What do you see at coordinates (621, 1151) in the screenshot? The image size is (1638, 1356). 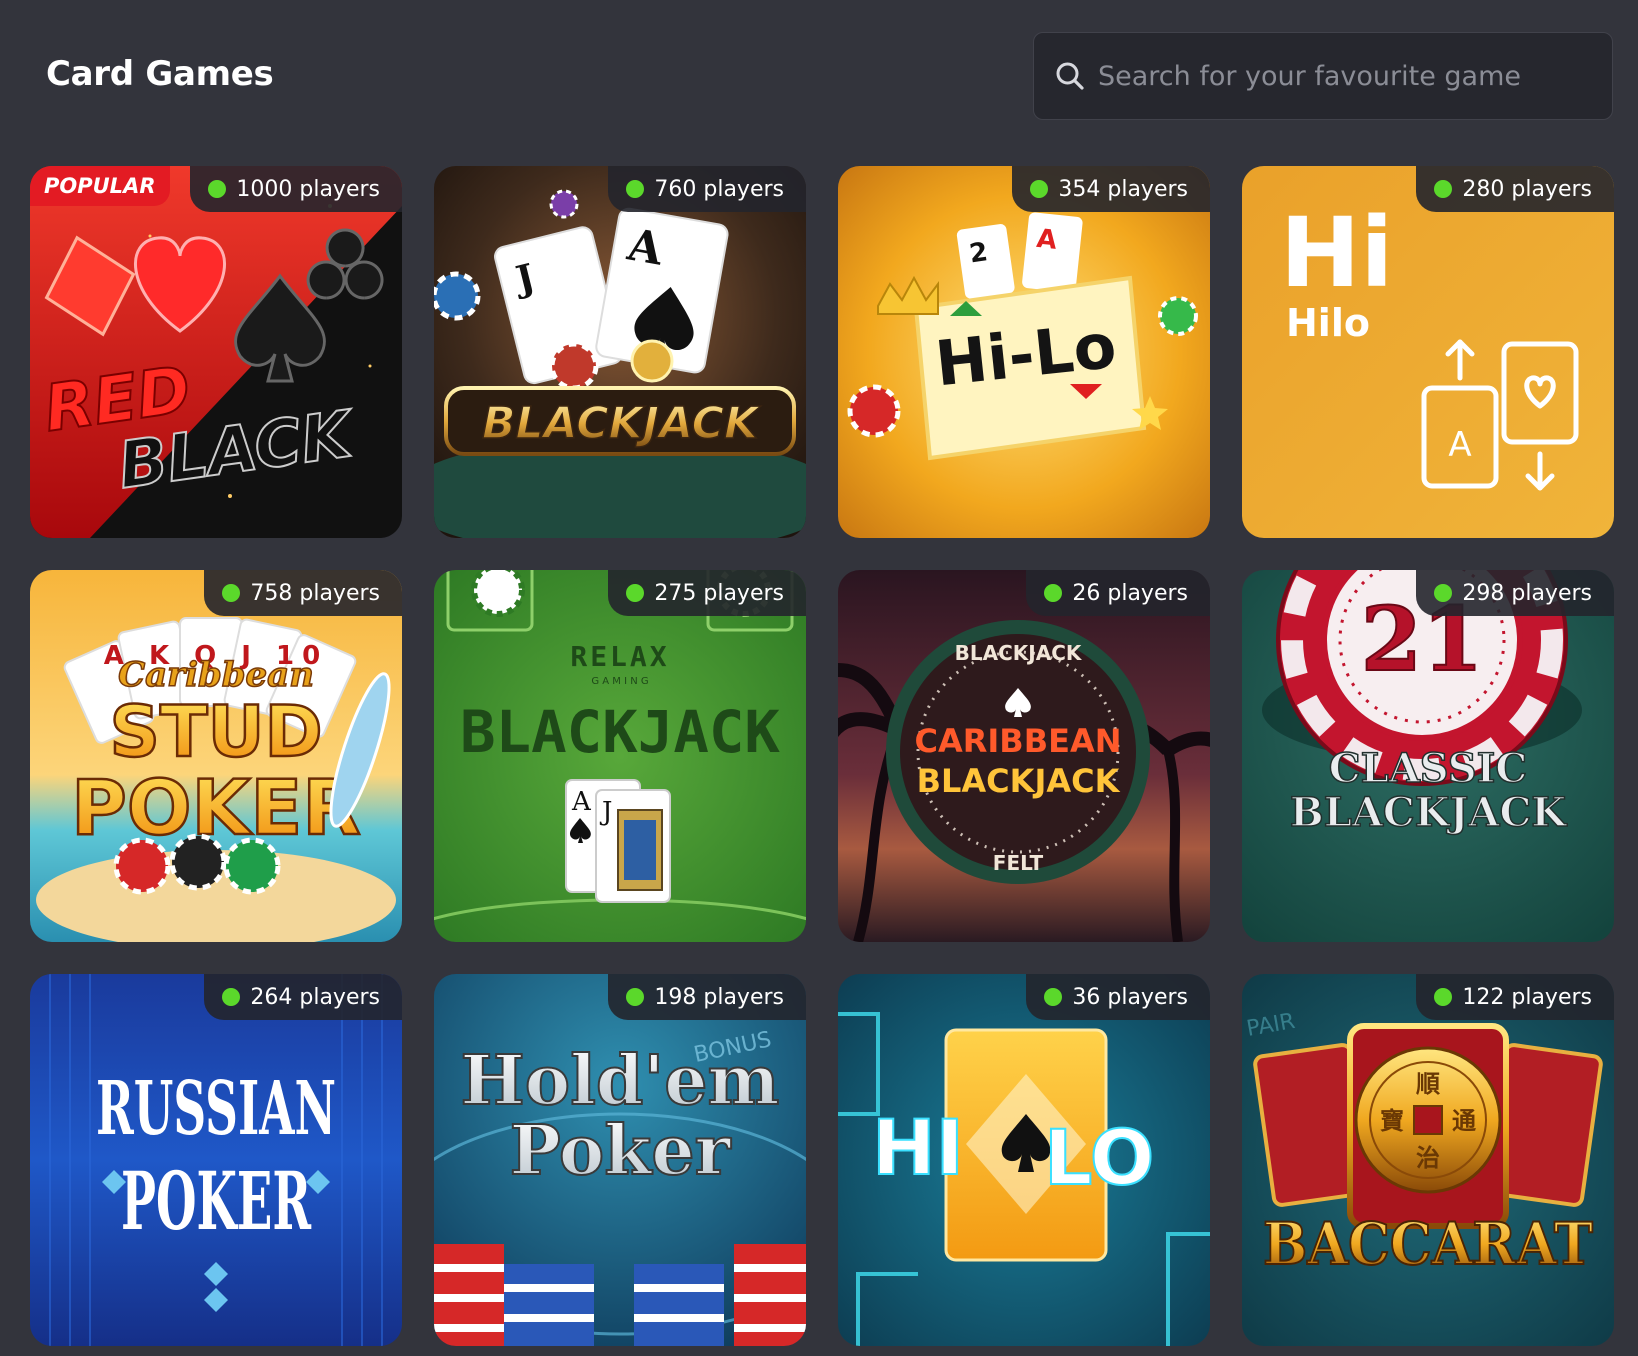 I see `poker-title-text: Poker` at bounding box center [621, 1151].